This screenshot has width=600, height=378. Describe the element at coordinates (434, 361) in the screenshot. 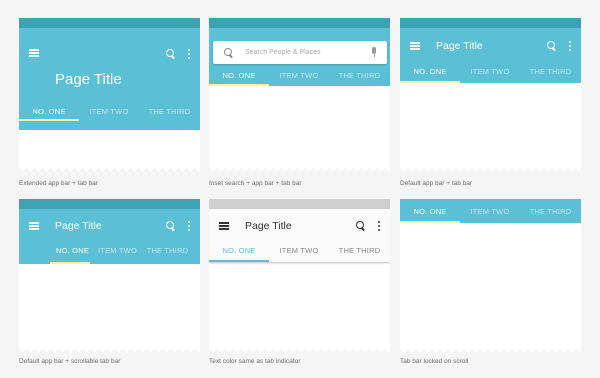

I see `caption: Tab bar locked on scroll` at that location.